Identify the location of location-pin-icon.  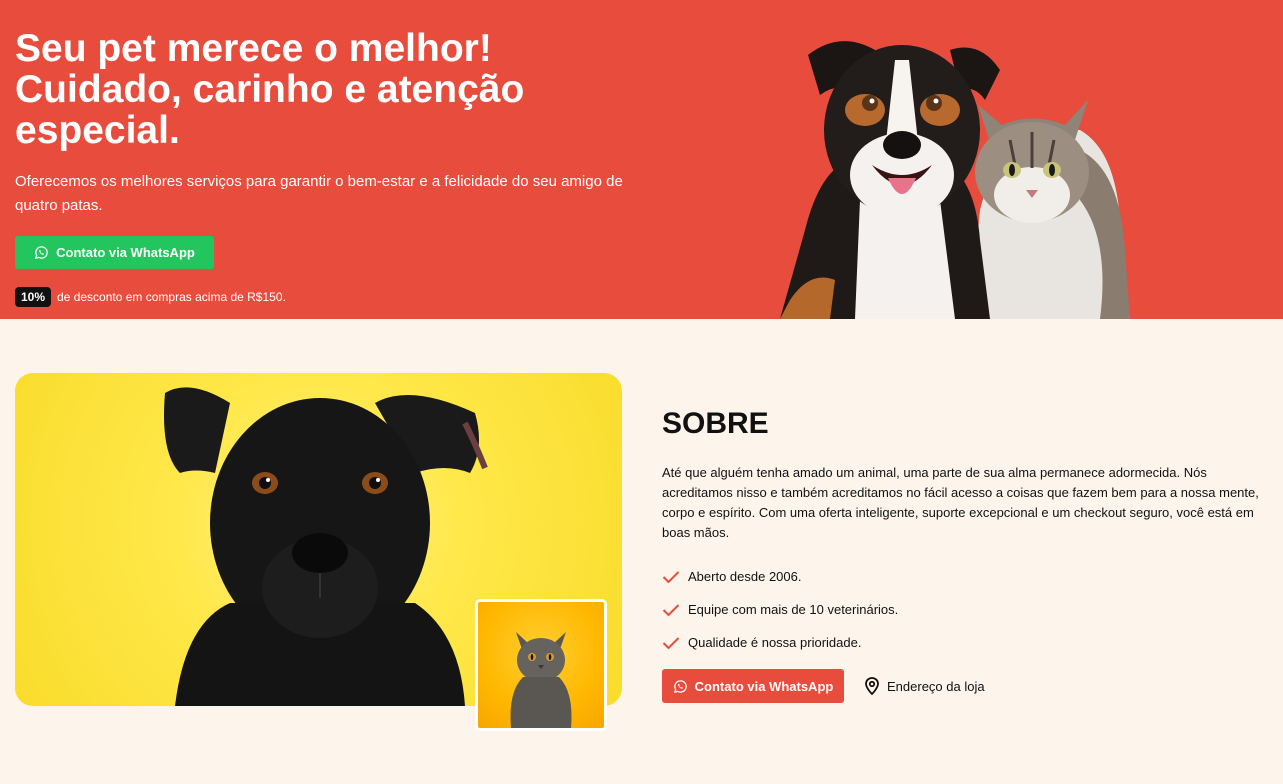
(872, 686).